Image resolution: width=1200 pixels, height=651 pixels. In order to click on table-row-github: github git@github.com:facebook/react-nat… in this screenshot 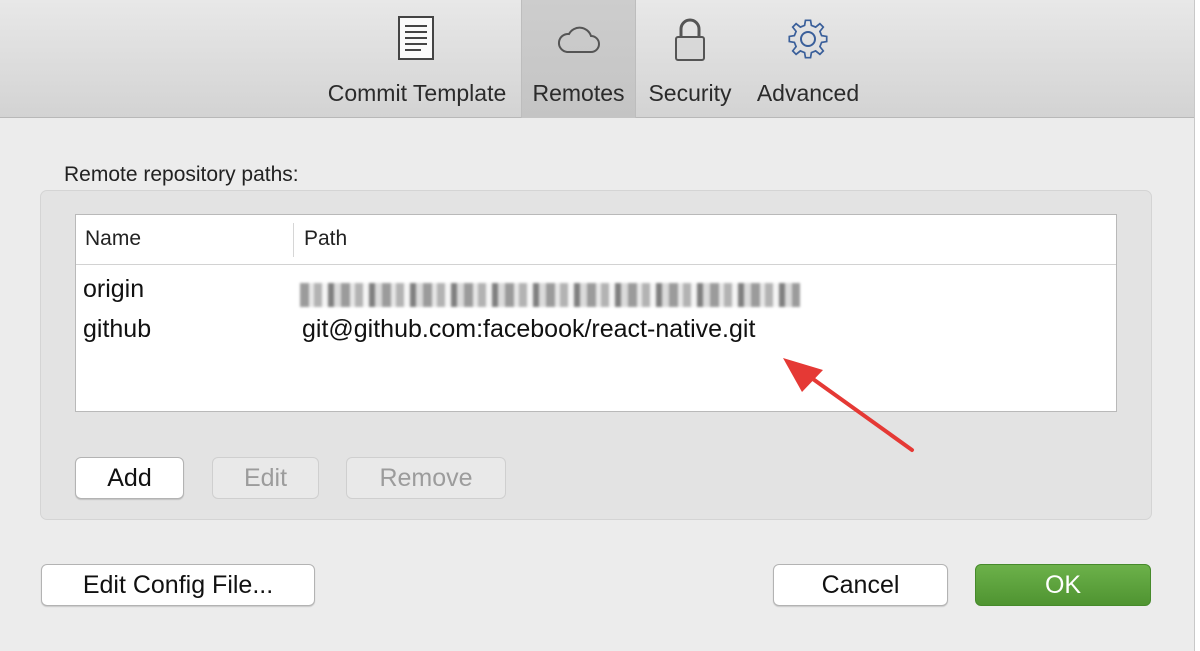, I will do `click(596, 329)`.